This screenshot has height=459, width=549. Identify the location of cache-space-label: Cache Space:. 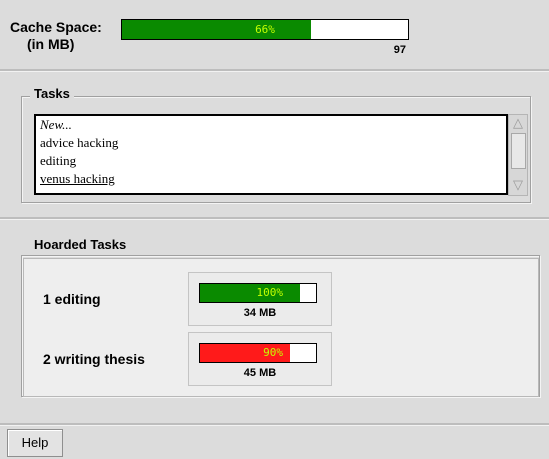
(56, 27).